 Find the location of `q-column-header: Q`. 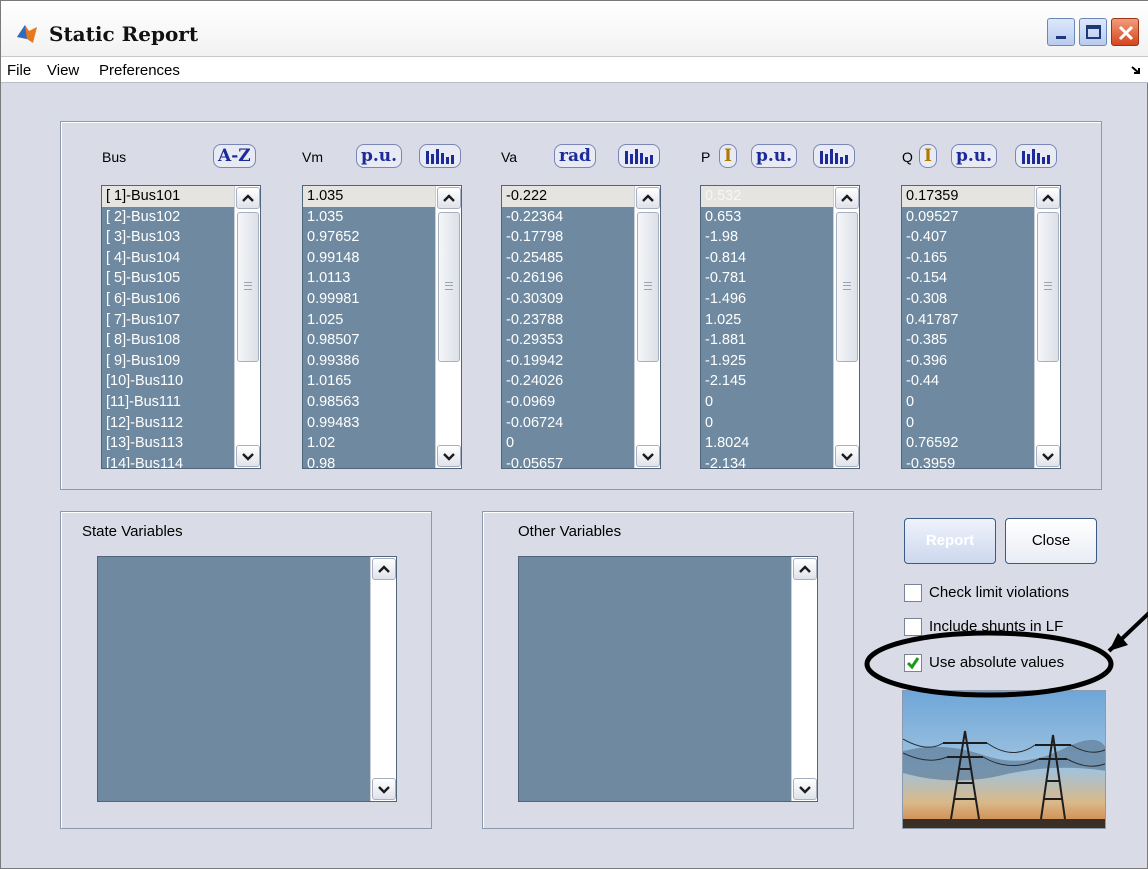

q-column-header: Q is located at coordinates (907, 157).